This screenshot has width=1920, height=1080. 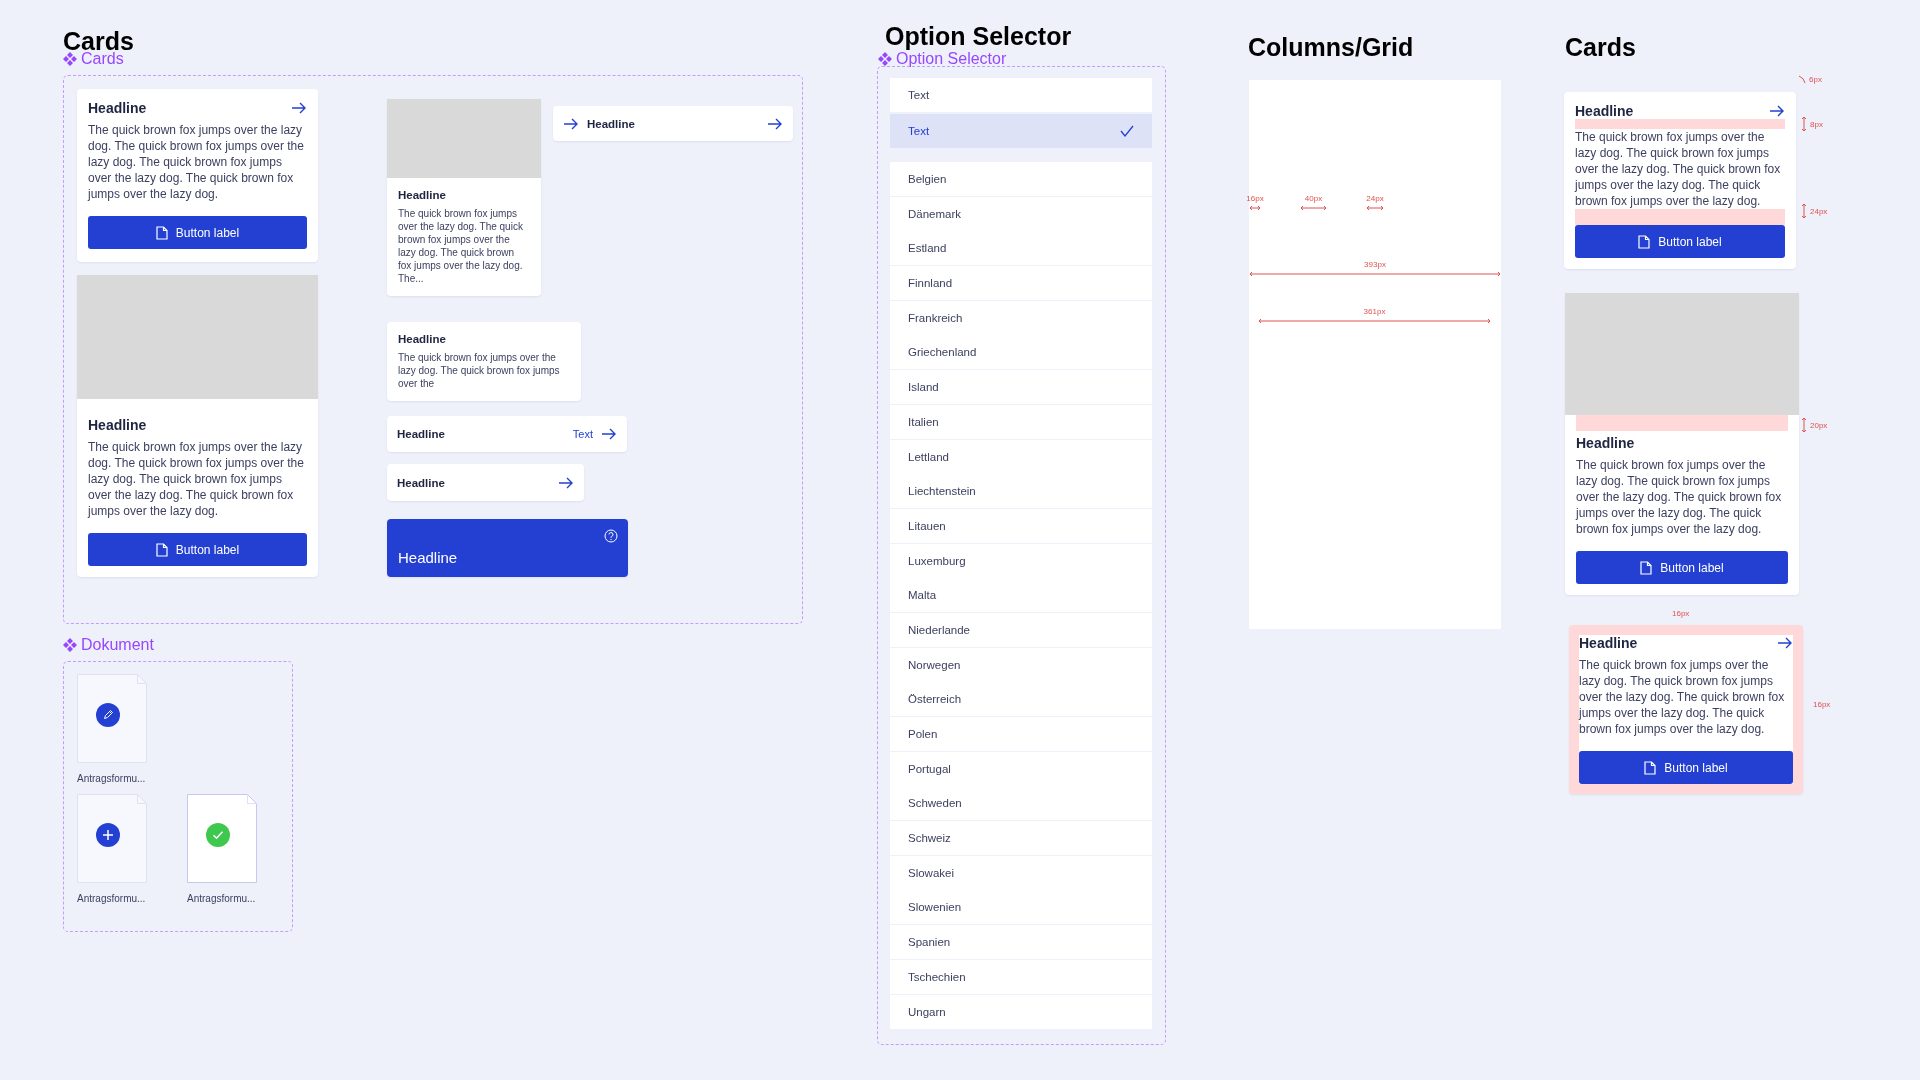 What do you see at coordinates (1815, 79) in the screenshot?
I see `dimension-label: 6px` at bounding box center [1815, 79].